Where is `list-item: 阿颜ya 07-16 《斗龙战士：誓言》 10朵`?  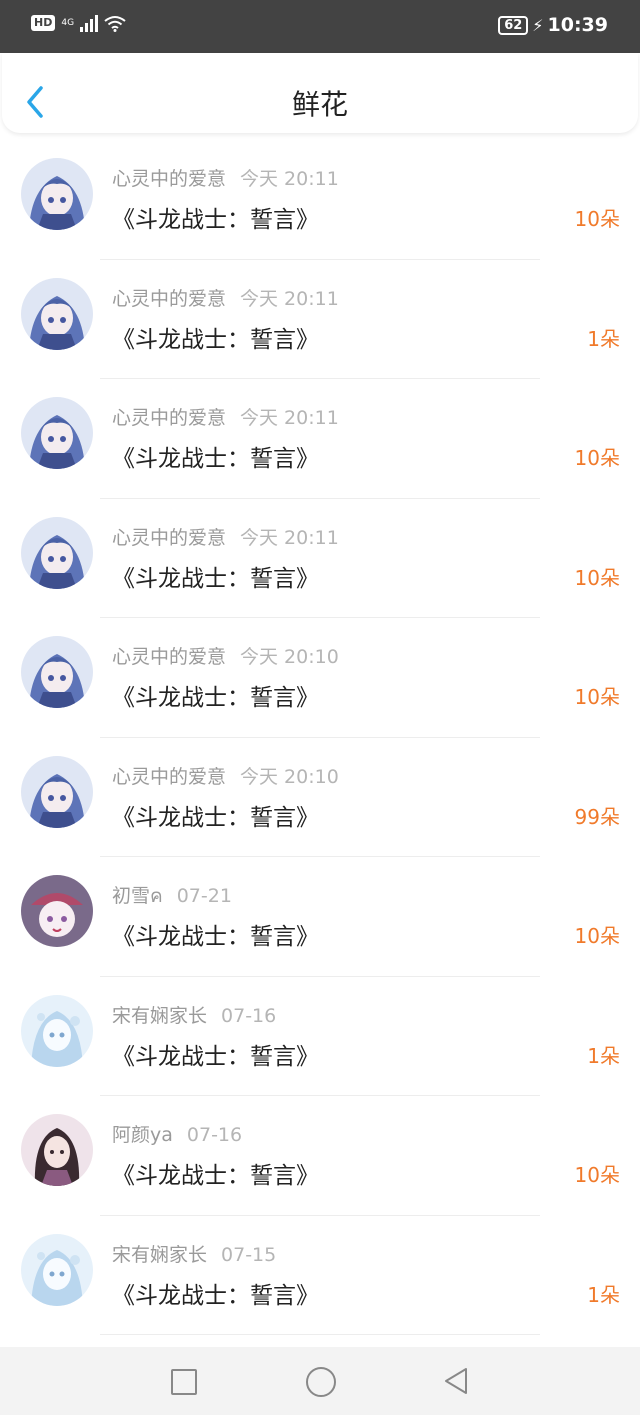 list-item: 阿颜ya 07-16 《斗龙战士：誓言》 10朵 is located at coordinates (320, 1156).